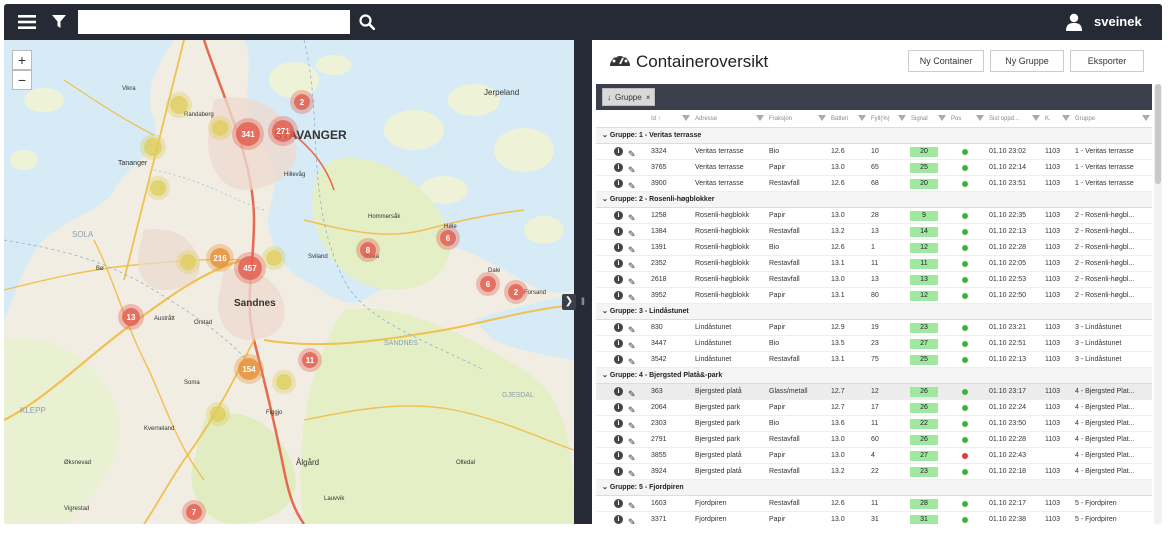 The image size is (1171, 536). What do you see at coordinates (967, 119) in the screenshot?
I see `column-header-pos: Pos` at bounding box center [967, 119].